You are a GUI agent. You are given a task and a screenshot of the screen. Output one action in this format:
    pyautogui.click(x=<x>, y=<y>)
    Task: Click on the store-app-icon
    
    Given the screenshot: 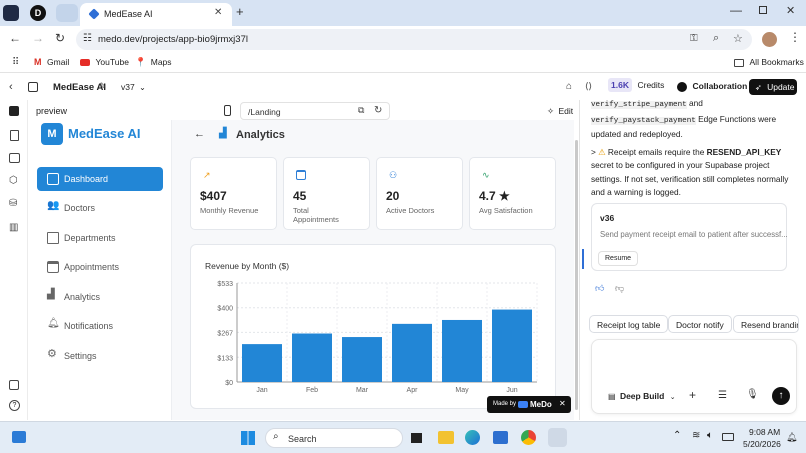 What is the action you would take?
    pyautogui.click(x=500, y=437)
    